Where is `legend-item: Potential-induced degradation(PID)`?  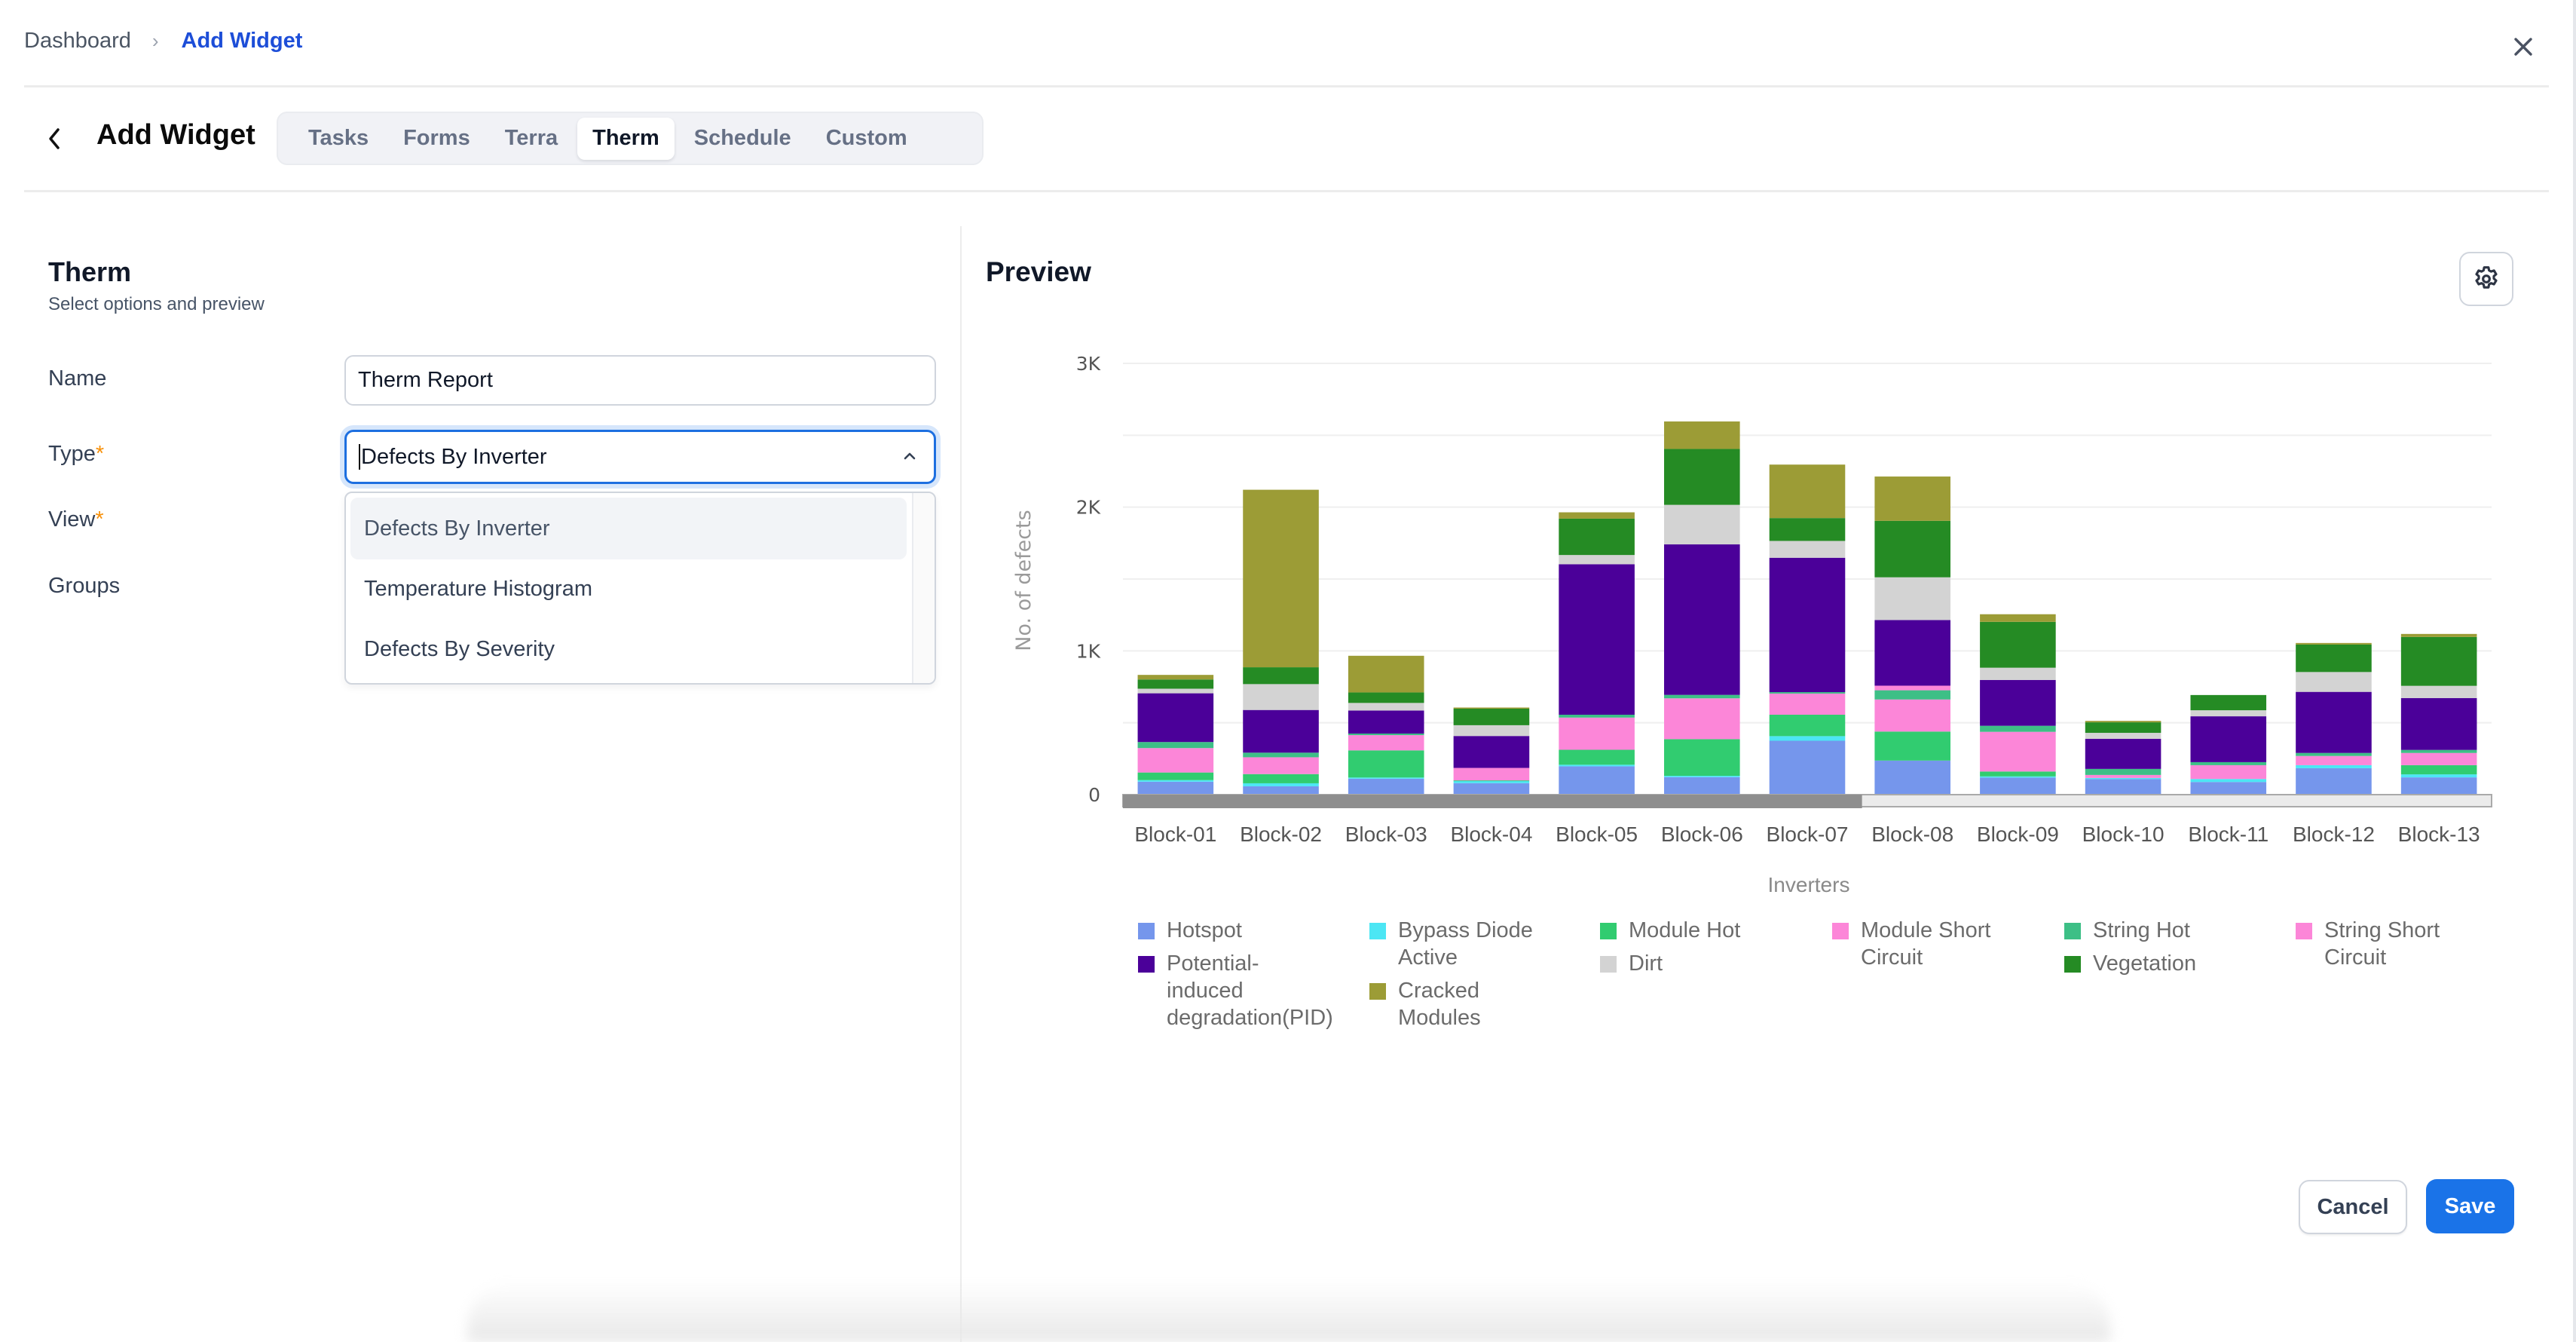 legend-item: Potential-induced degradation(PID) is located at coordinates (1236, 990).